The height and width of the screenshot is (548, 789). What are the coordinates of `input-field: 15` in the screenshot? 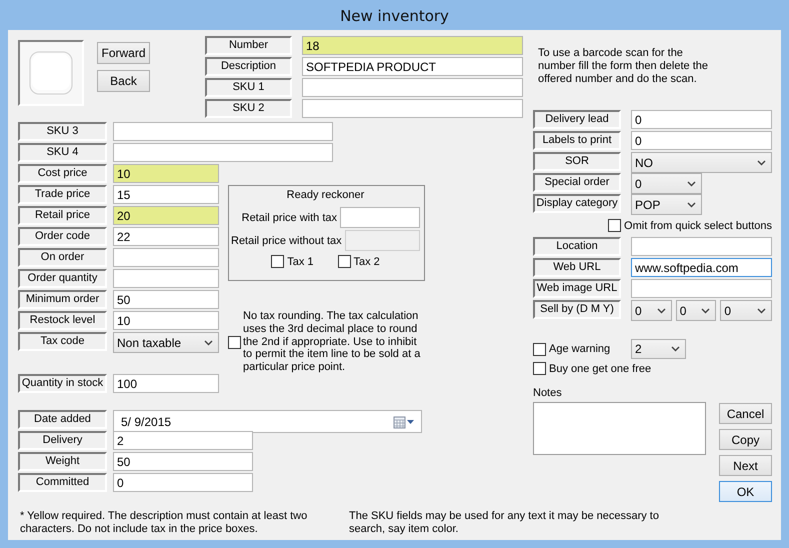 It's located at (166, 194).